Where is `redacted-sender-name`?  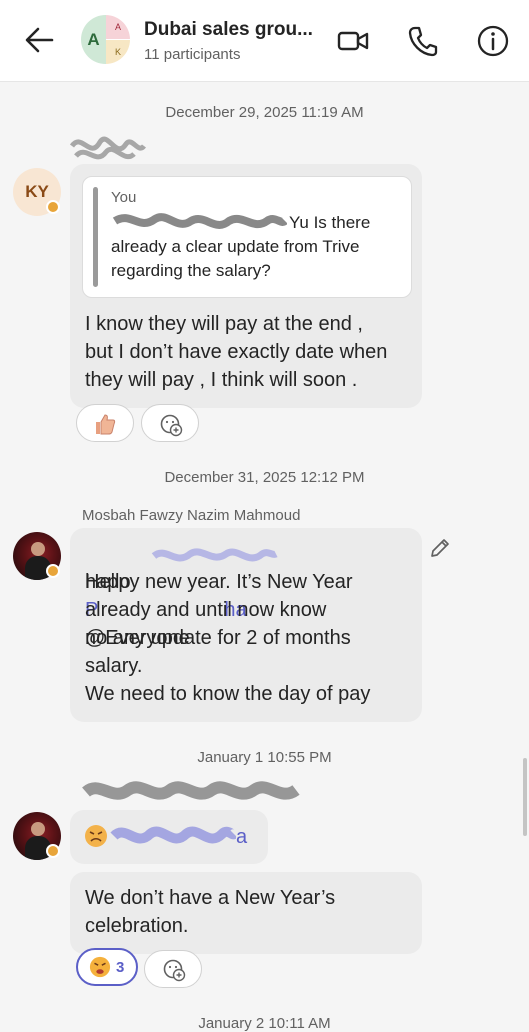 redacted-sender-name is located at coordinates (191, 790).